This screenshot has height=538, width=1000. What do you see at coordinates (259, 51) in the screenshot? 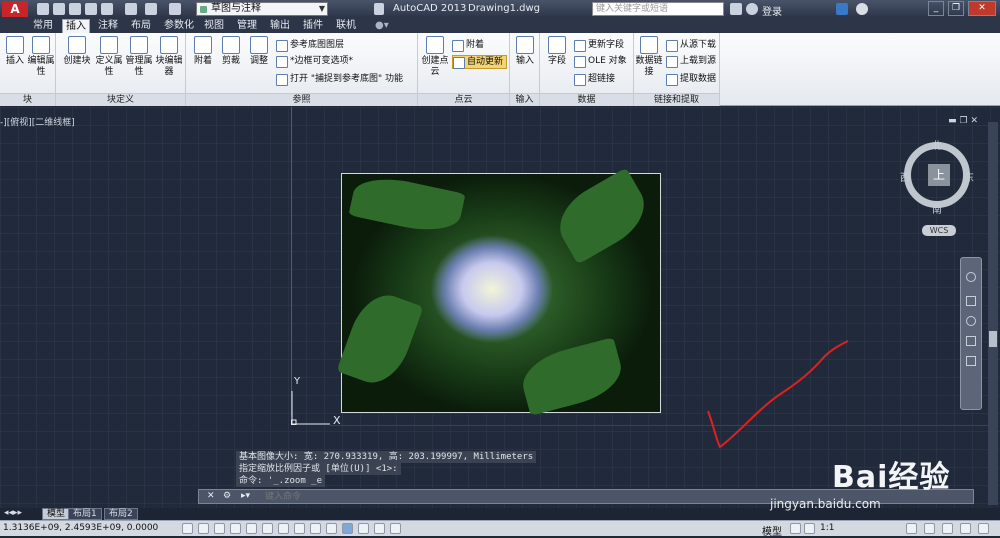
I see `adjust-button: 调整` at bounding box center [259, 51].